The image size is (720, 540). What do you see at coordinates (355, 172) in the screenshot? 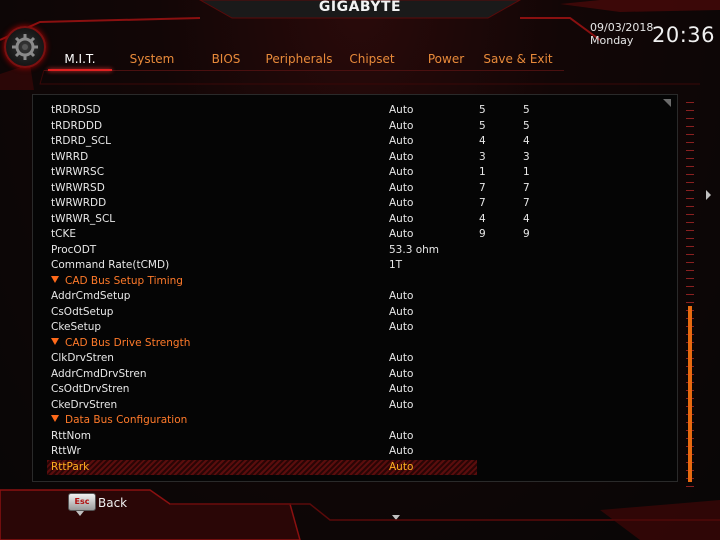
I see `setting-row: tWRWRSC Auto 1 1` at bounding box center [355, 172].